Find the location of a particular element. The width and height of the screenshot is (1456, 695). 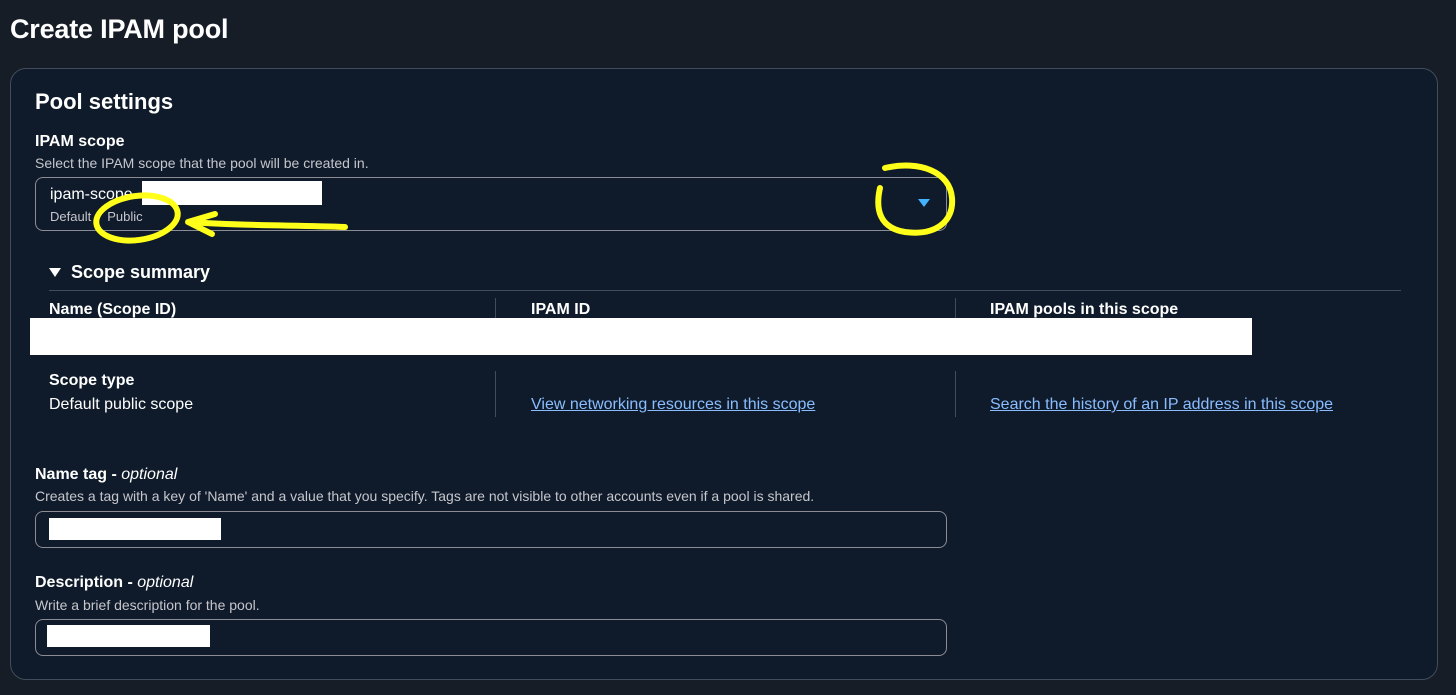

scope-type-value: Default public scope is located at coordinates (121, 404).